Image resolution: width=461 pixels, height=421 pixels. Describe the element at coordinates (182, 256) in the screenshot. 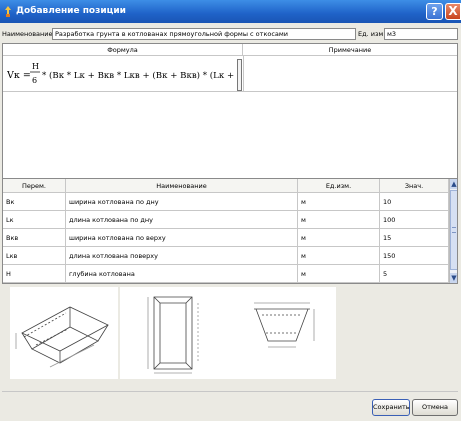

I see `cell-name: длина котлована поверху` at that location.